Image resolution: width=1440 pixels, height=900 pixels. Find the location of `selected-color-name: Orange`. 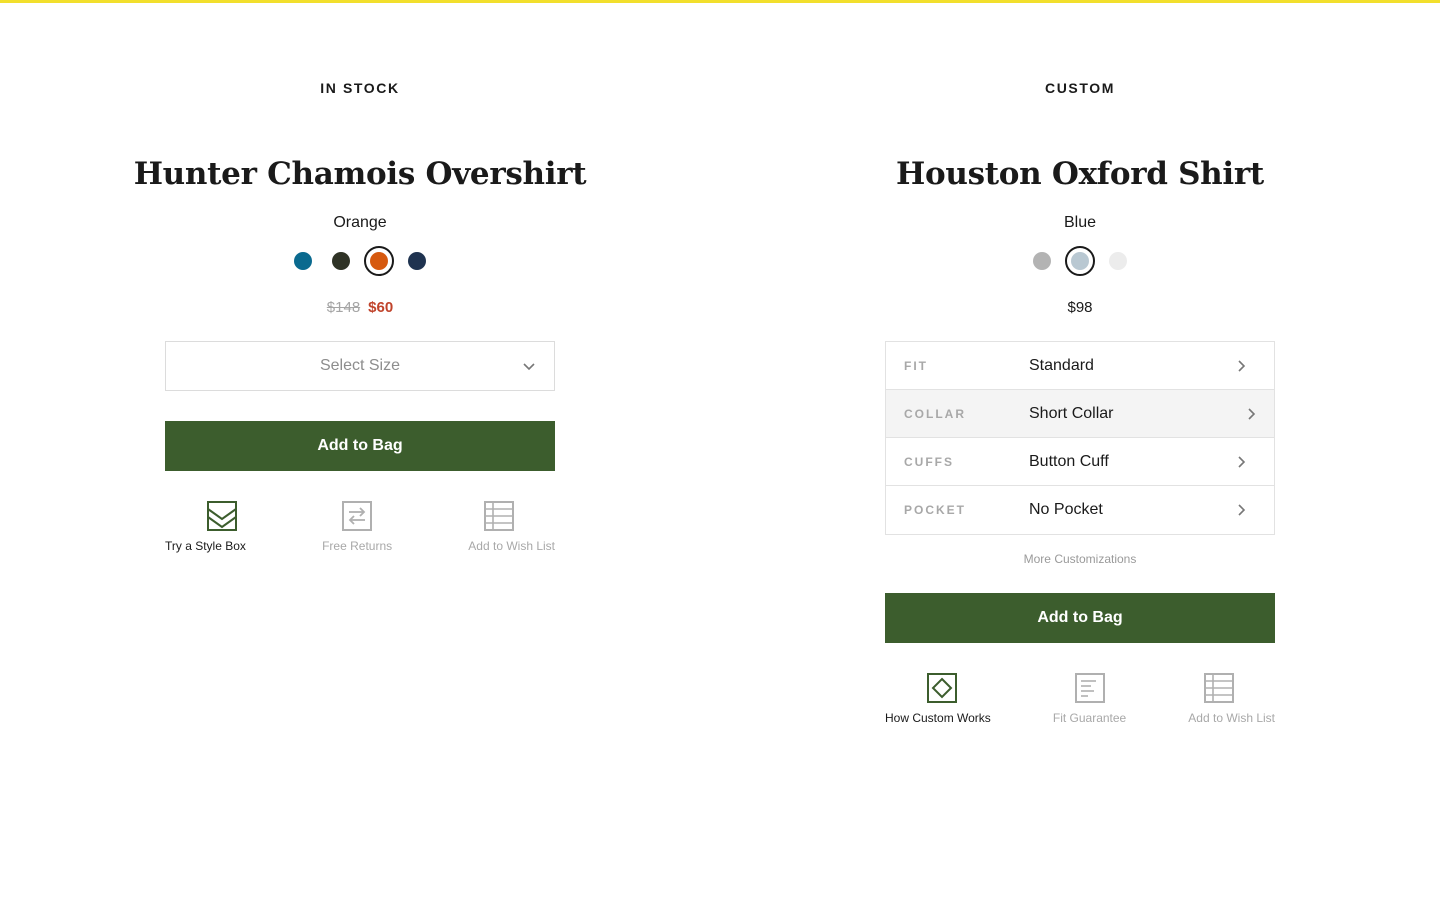

selected-color-name: Orange is located at coordinates (360, 222).